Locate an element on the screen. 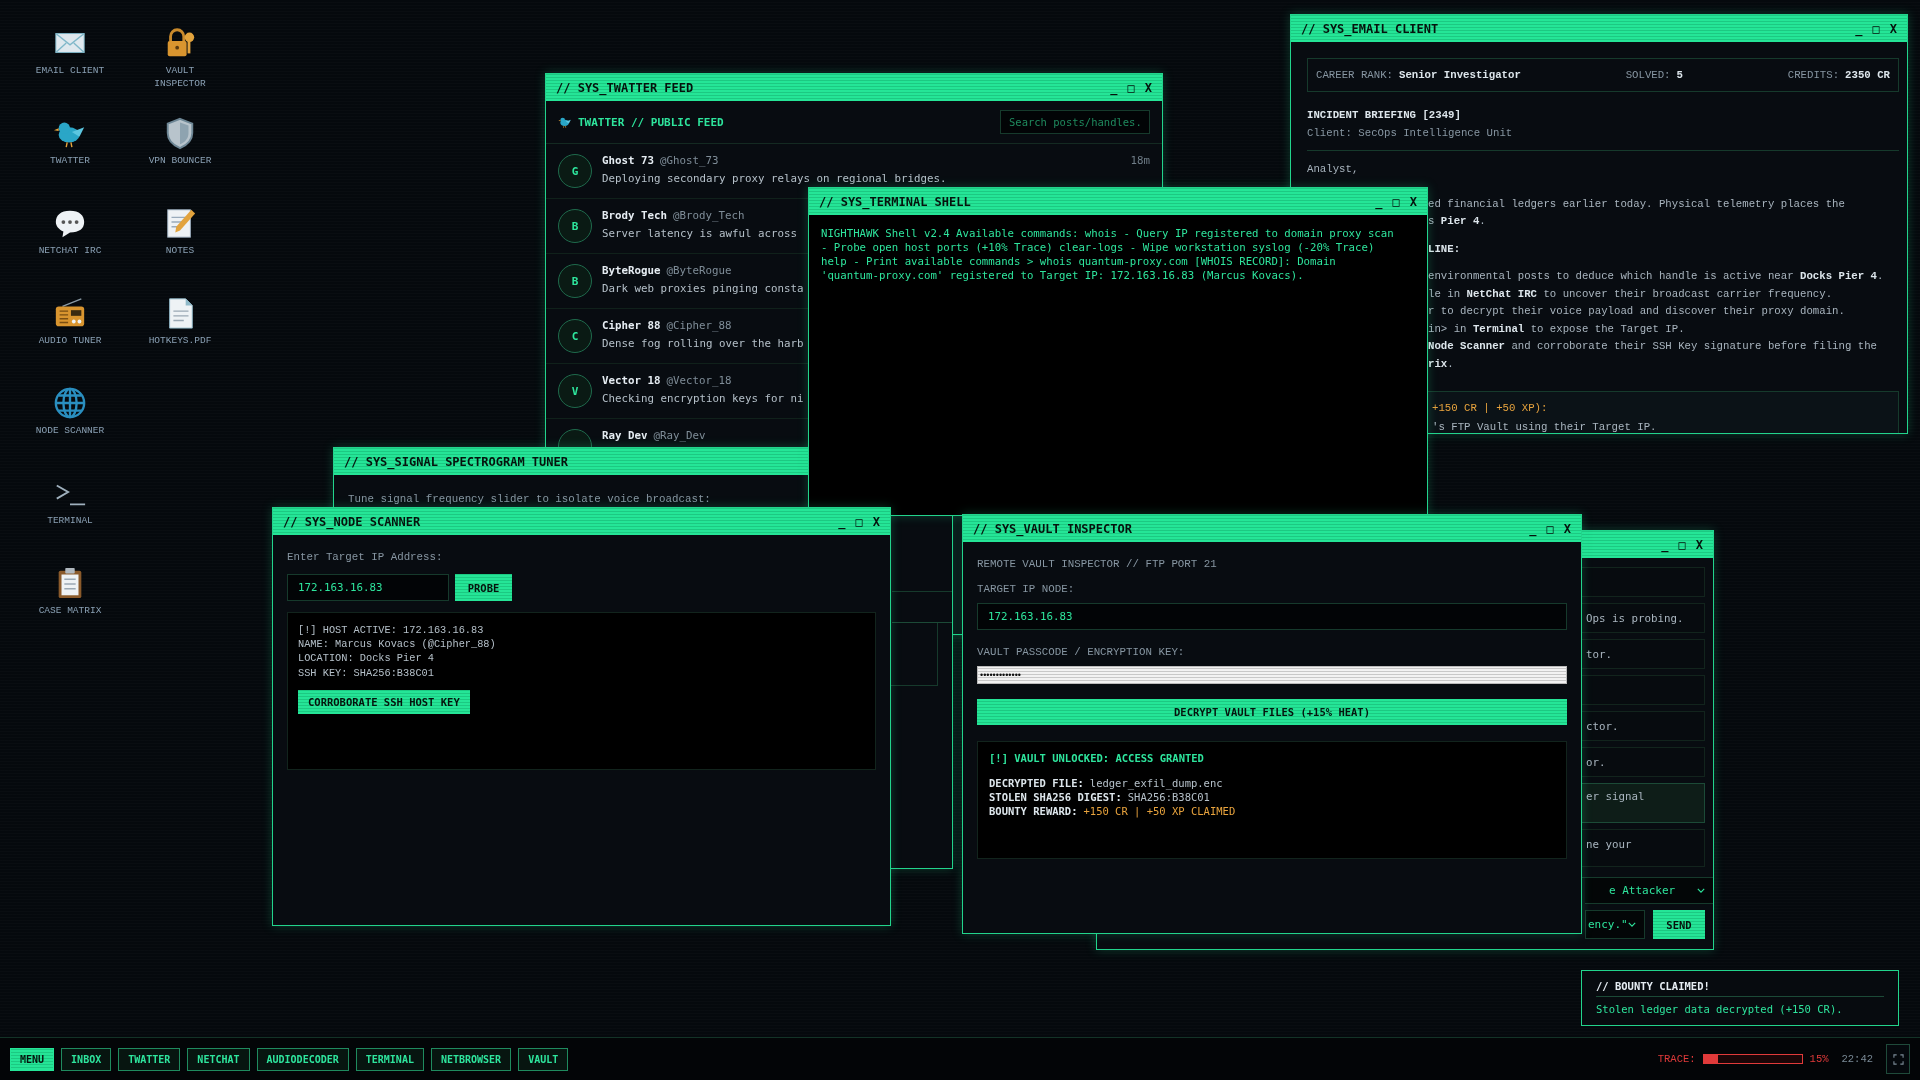 The image size is (1920, 1080). post-text: Server latency is awful across is located at coordinates (699, 233).